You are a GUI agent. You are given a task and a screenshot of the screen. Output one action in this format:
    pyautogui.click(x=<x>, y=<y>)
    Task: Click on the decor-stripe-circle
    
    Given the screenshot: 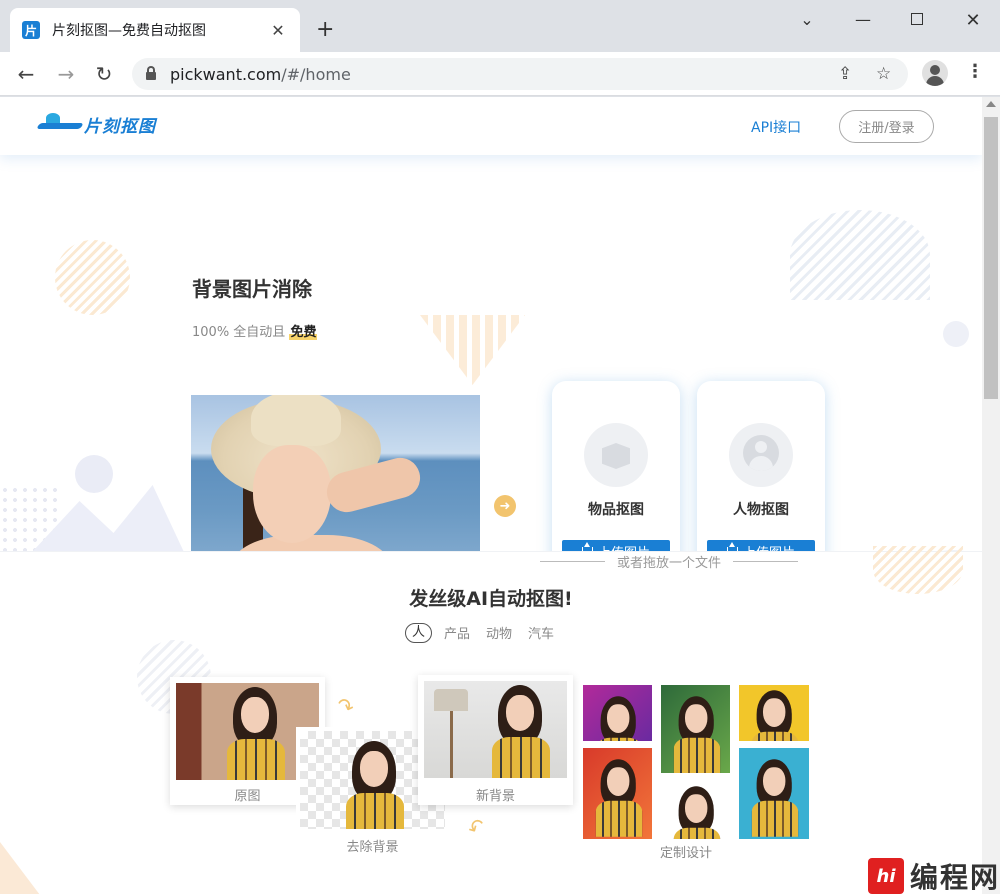 What is the action you would take?
    pyautogui.click(x=92, y=277)
    